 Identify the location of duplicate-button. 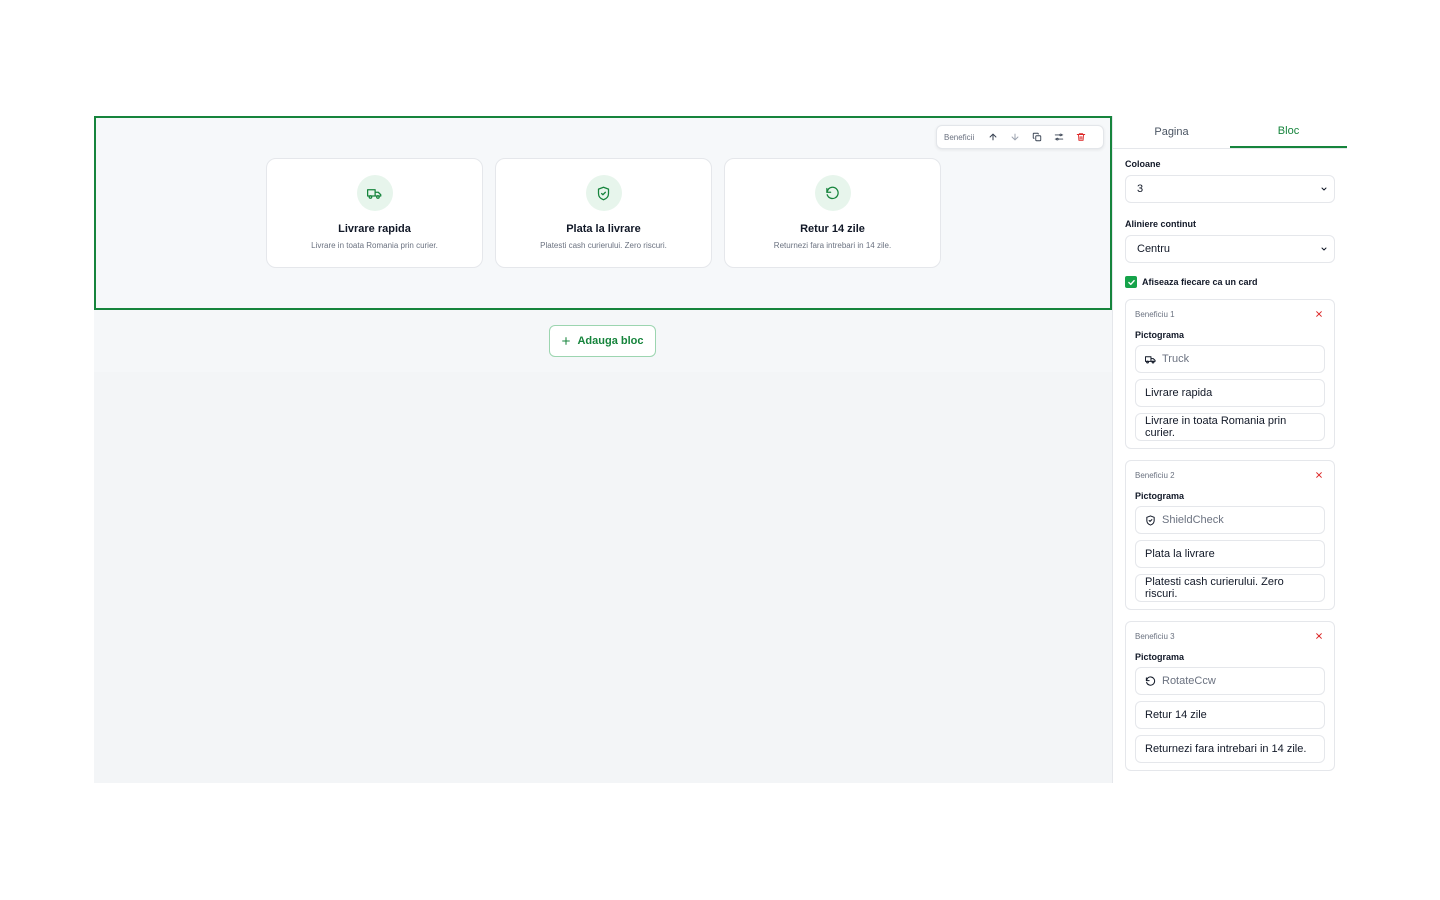
(1037, 137).